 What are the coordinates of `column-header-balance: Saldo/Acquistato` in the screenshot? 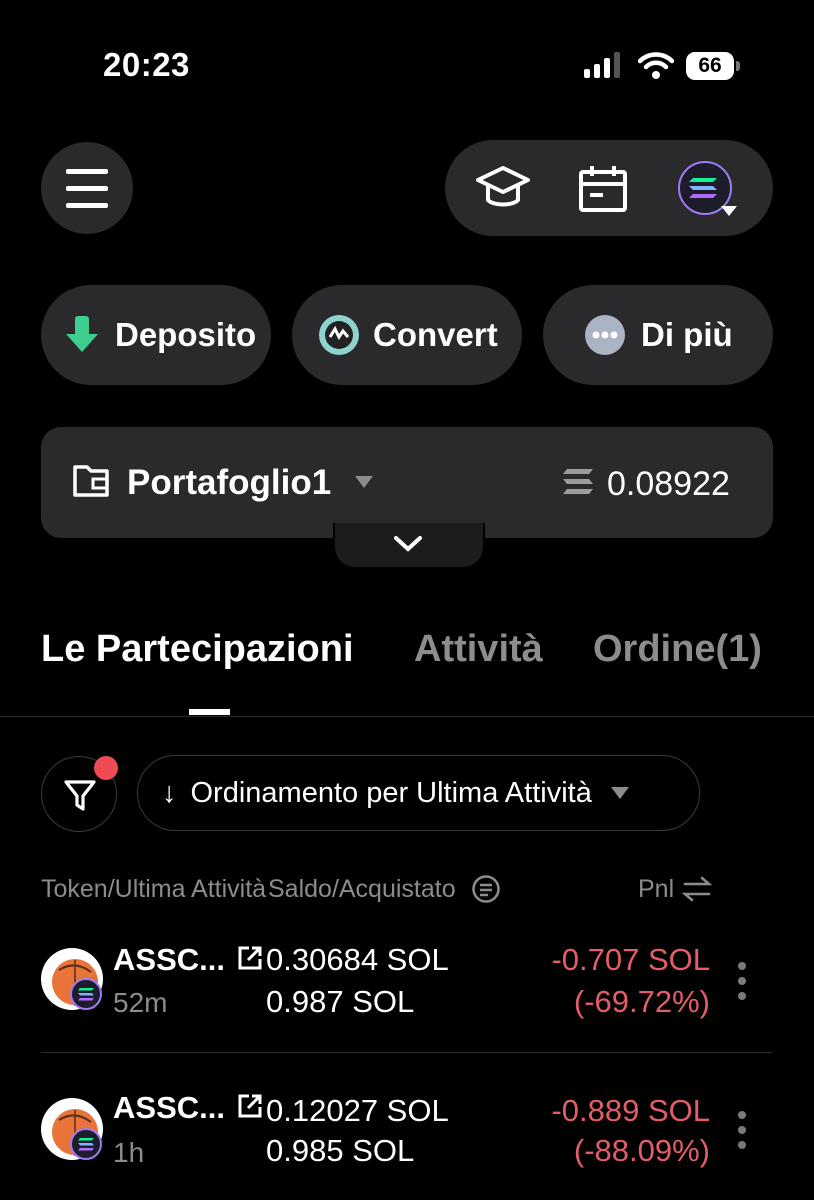 It's located at (362, 889).